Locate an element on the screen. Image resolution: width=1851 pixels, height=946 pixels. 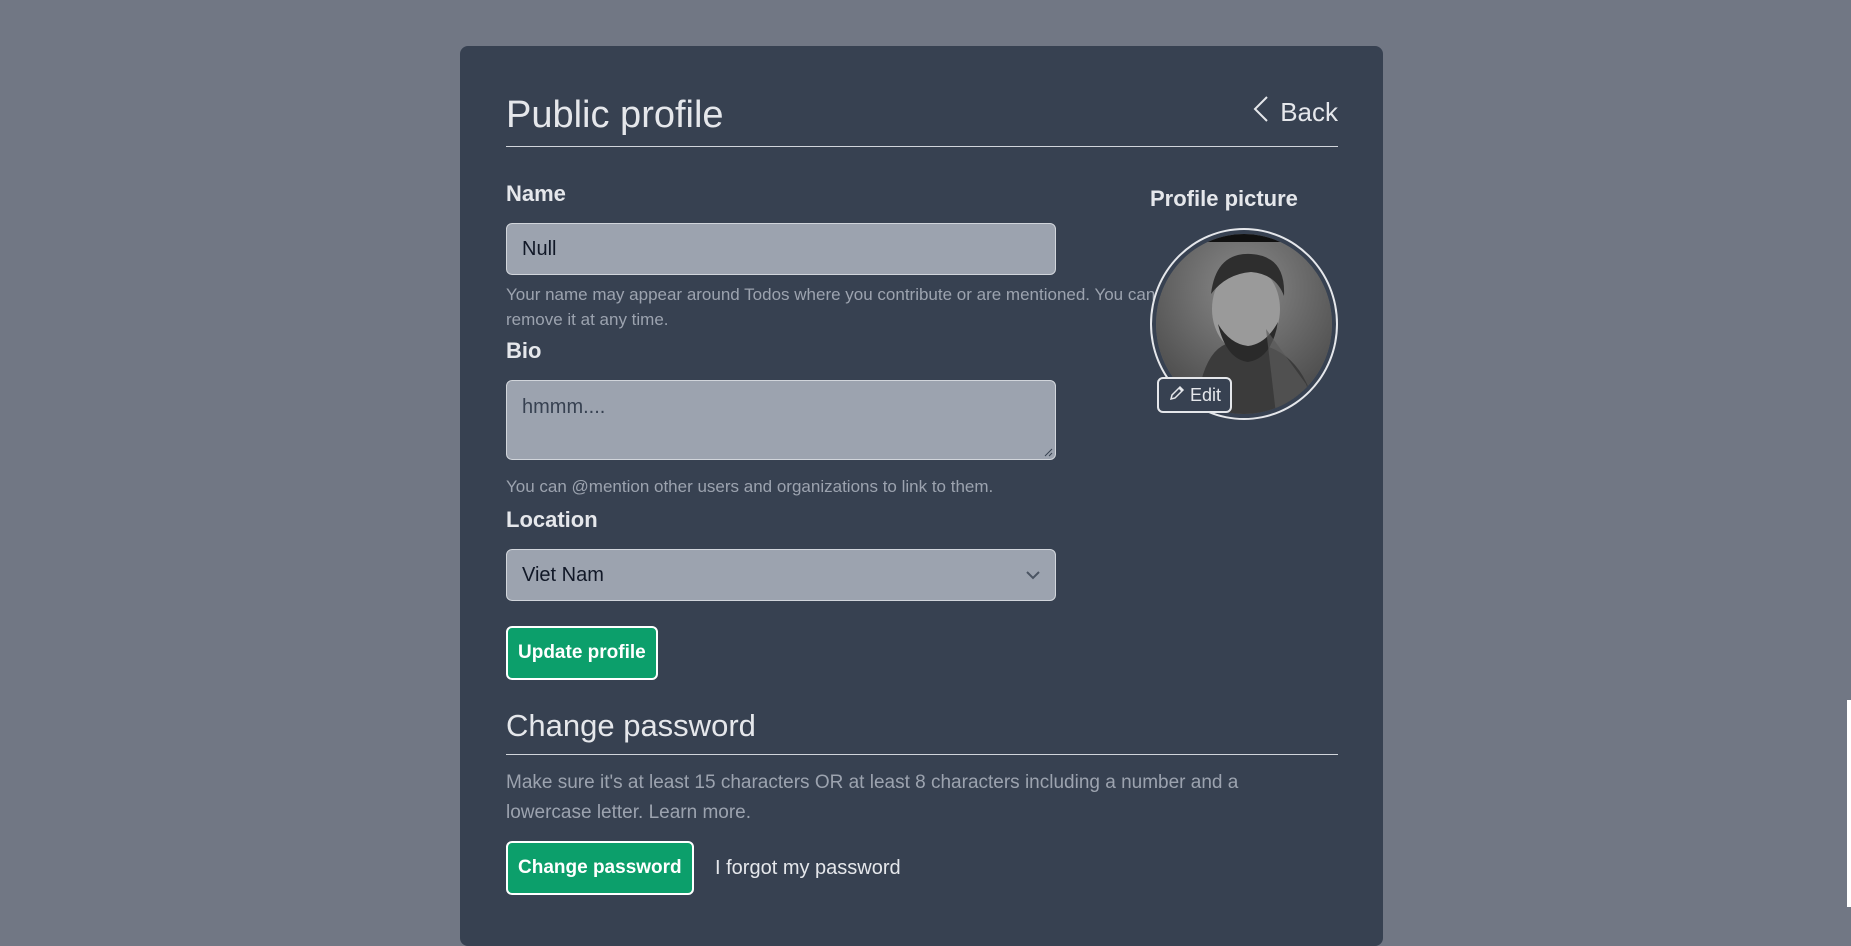
forgot-password-link: I forgot my password is located at coordinates (808, 868).